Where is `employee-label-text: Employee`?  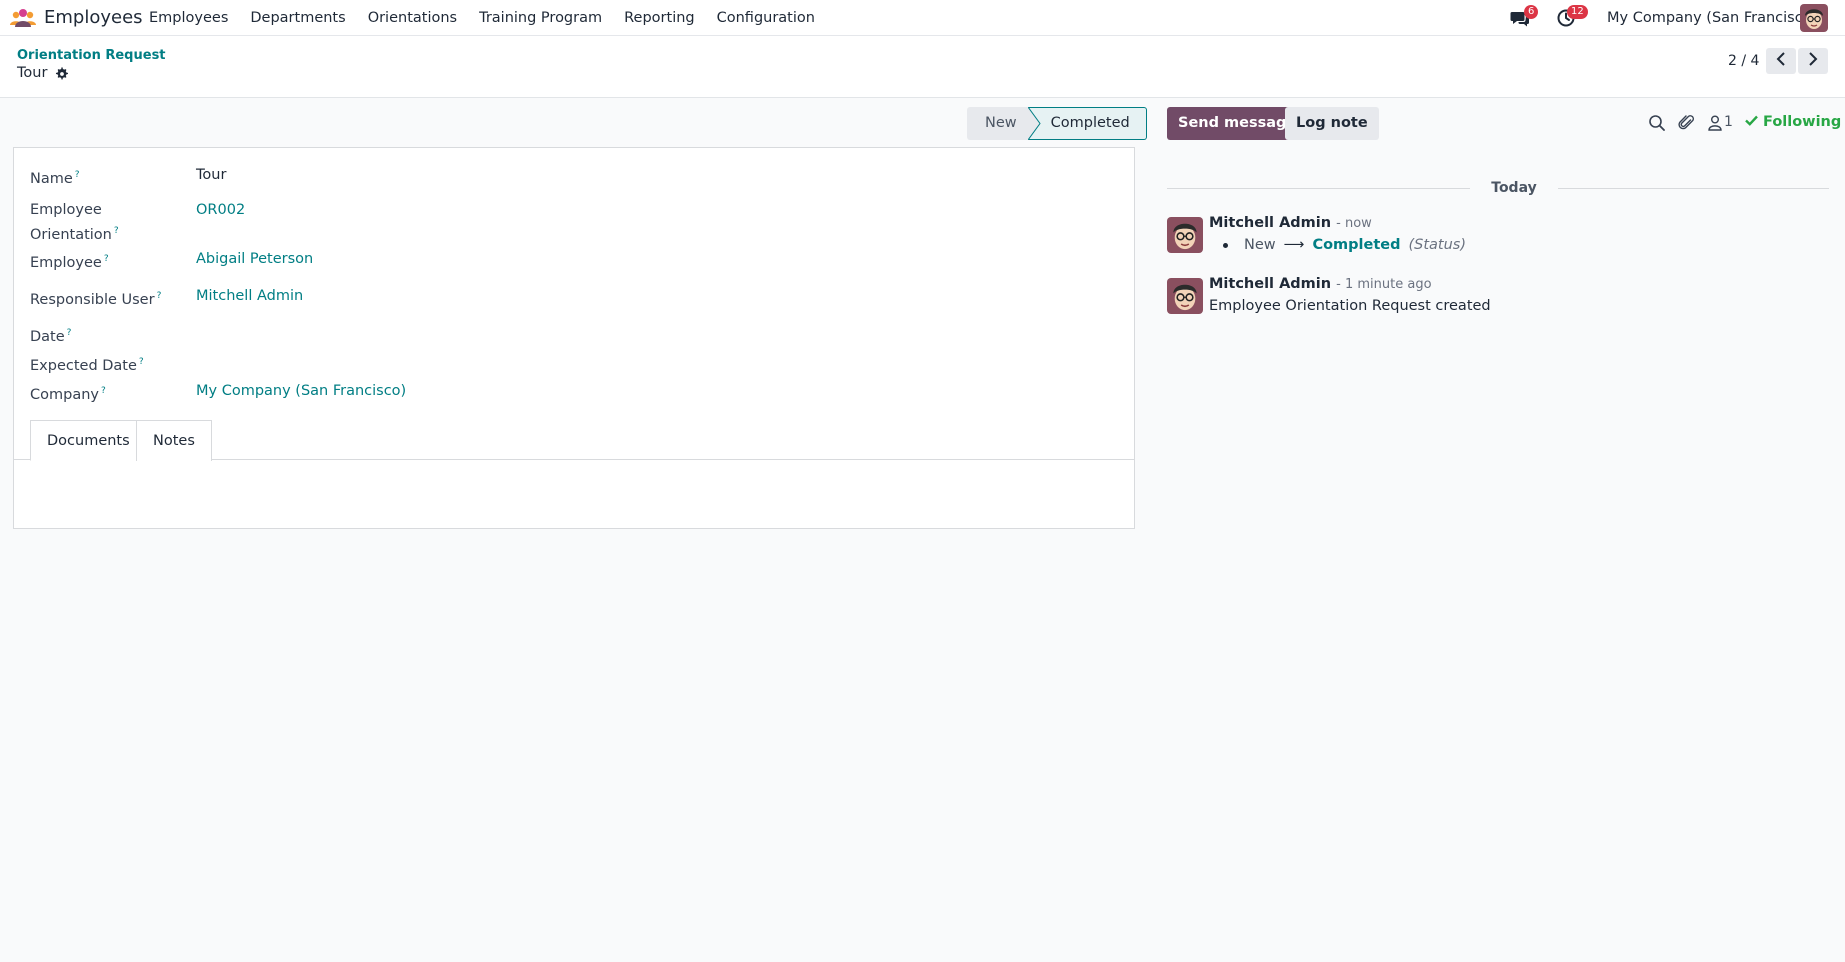 employee-label-text: Employee is located at coordinates (66, 262).